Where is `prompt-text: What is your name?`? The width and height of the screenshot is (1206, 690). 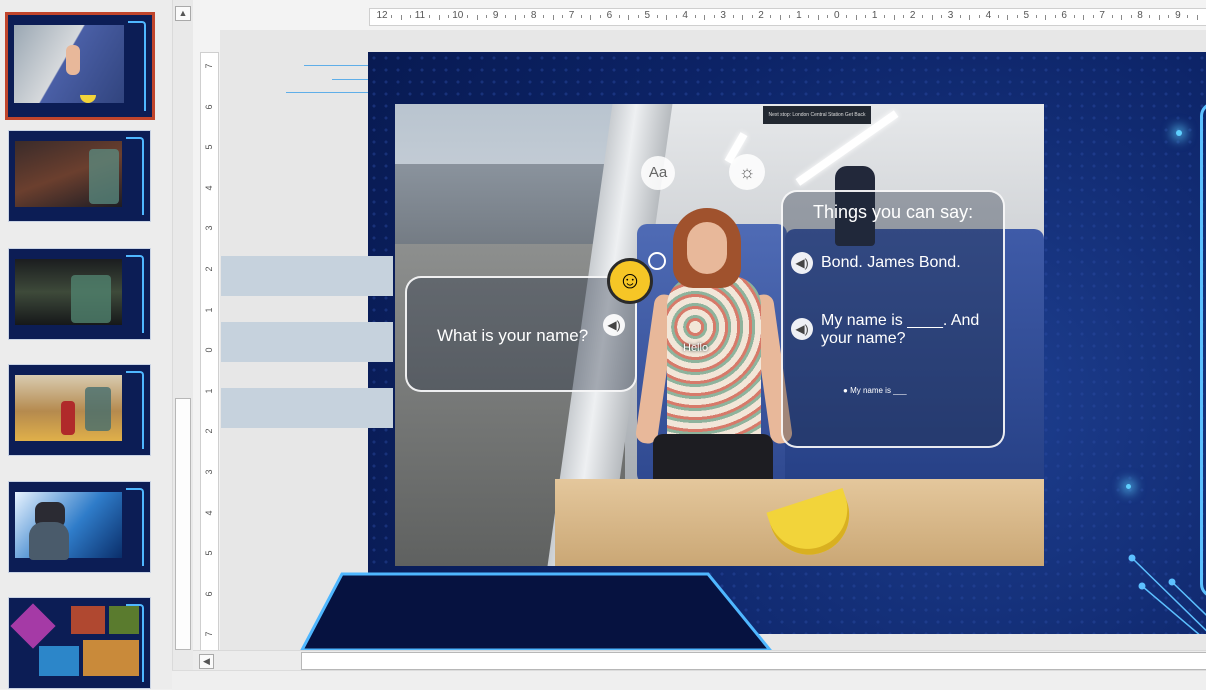
prompt-text: What is your name? is located at coordinates (513, 335).